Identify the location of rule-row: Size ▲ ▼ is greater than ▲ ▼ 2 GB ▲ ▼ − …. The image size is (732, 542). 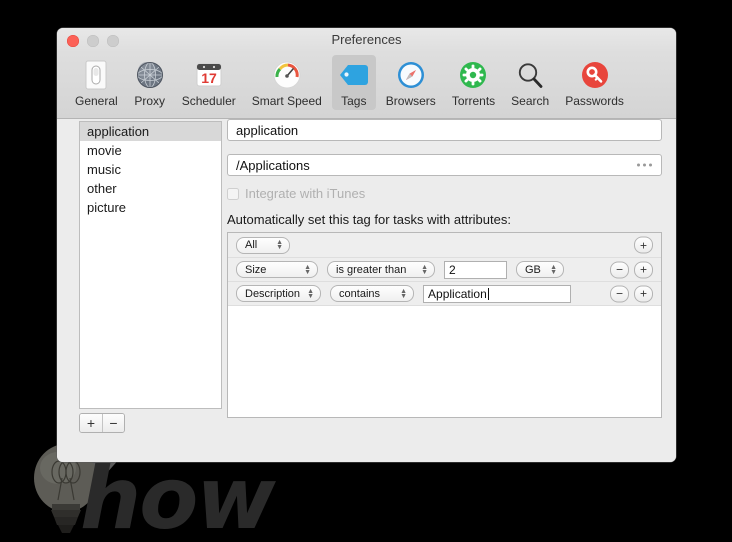
(444, 269).